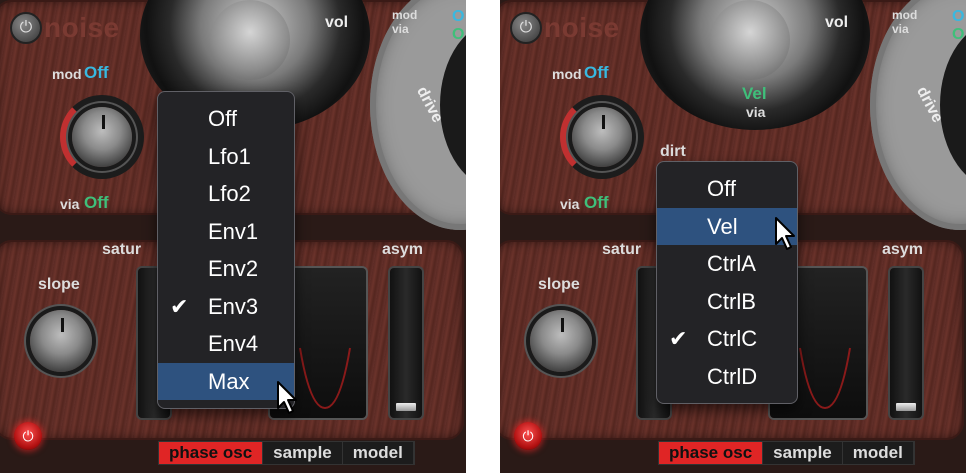  I want to click on menu-item-env2: Env2, so click(226, 269).